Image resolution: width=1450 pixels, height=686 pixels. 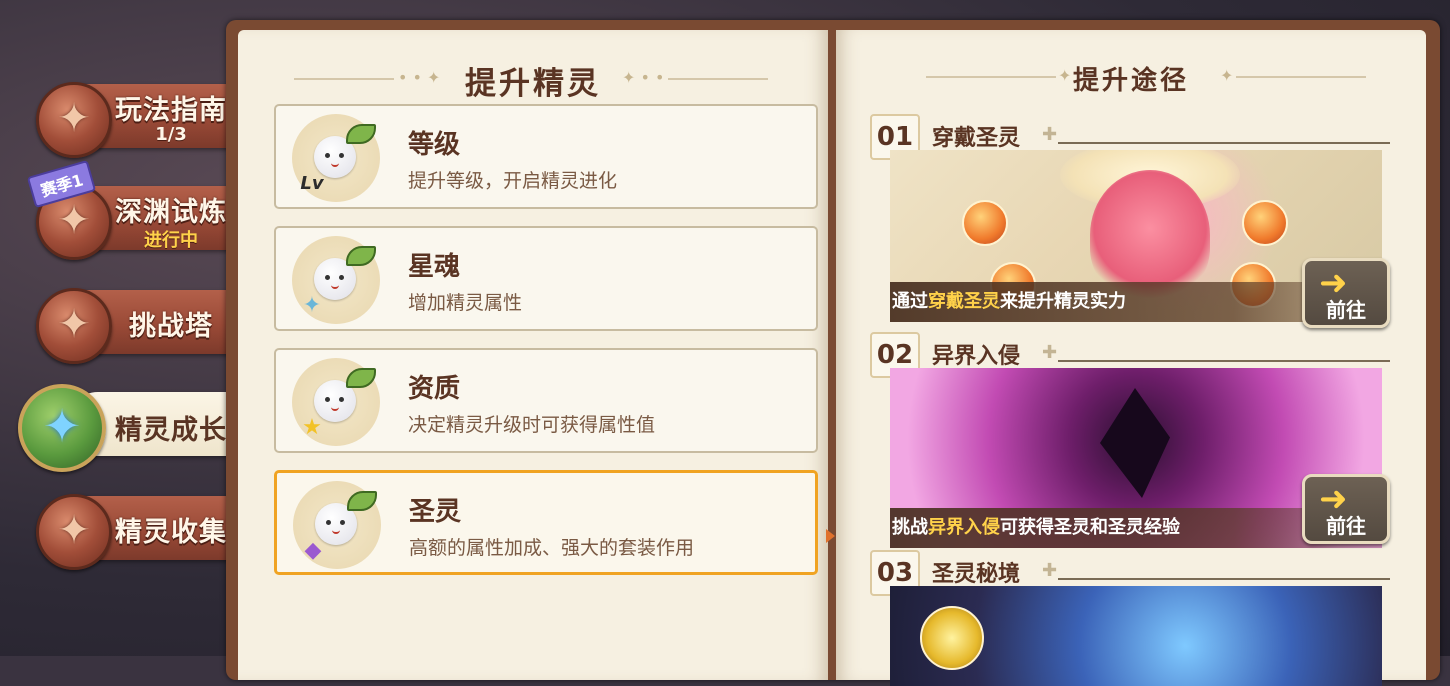 What do you see at coordinates (171, 134) in the screenshot?
I see `tab-progress: 1/3` at bounding box center [171, 134].